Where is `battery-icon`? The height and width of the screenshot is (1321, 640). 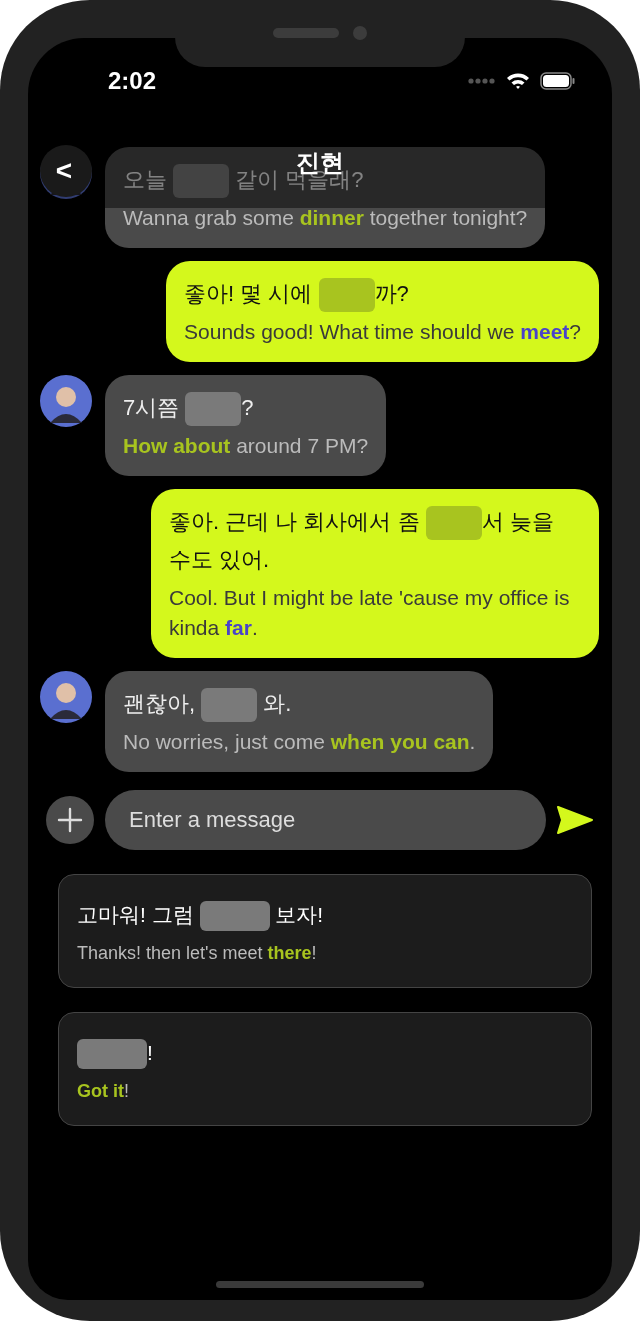
battery-icon is located at coordinates (558, 81).